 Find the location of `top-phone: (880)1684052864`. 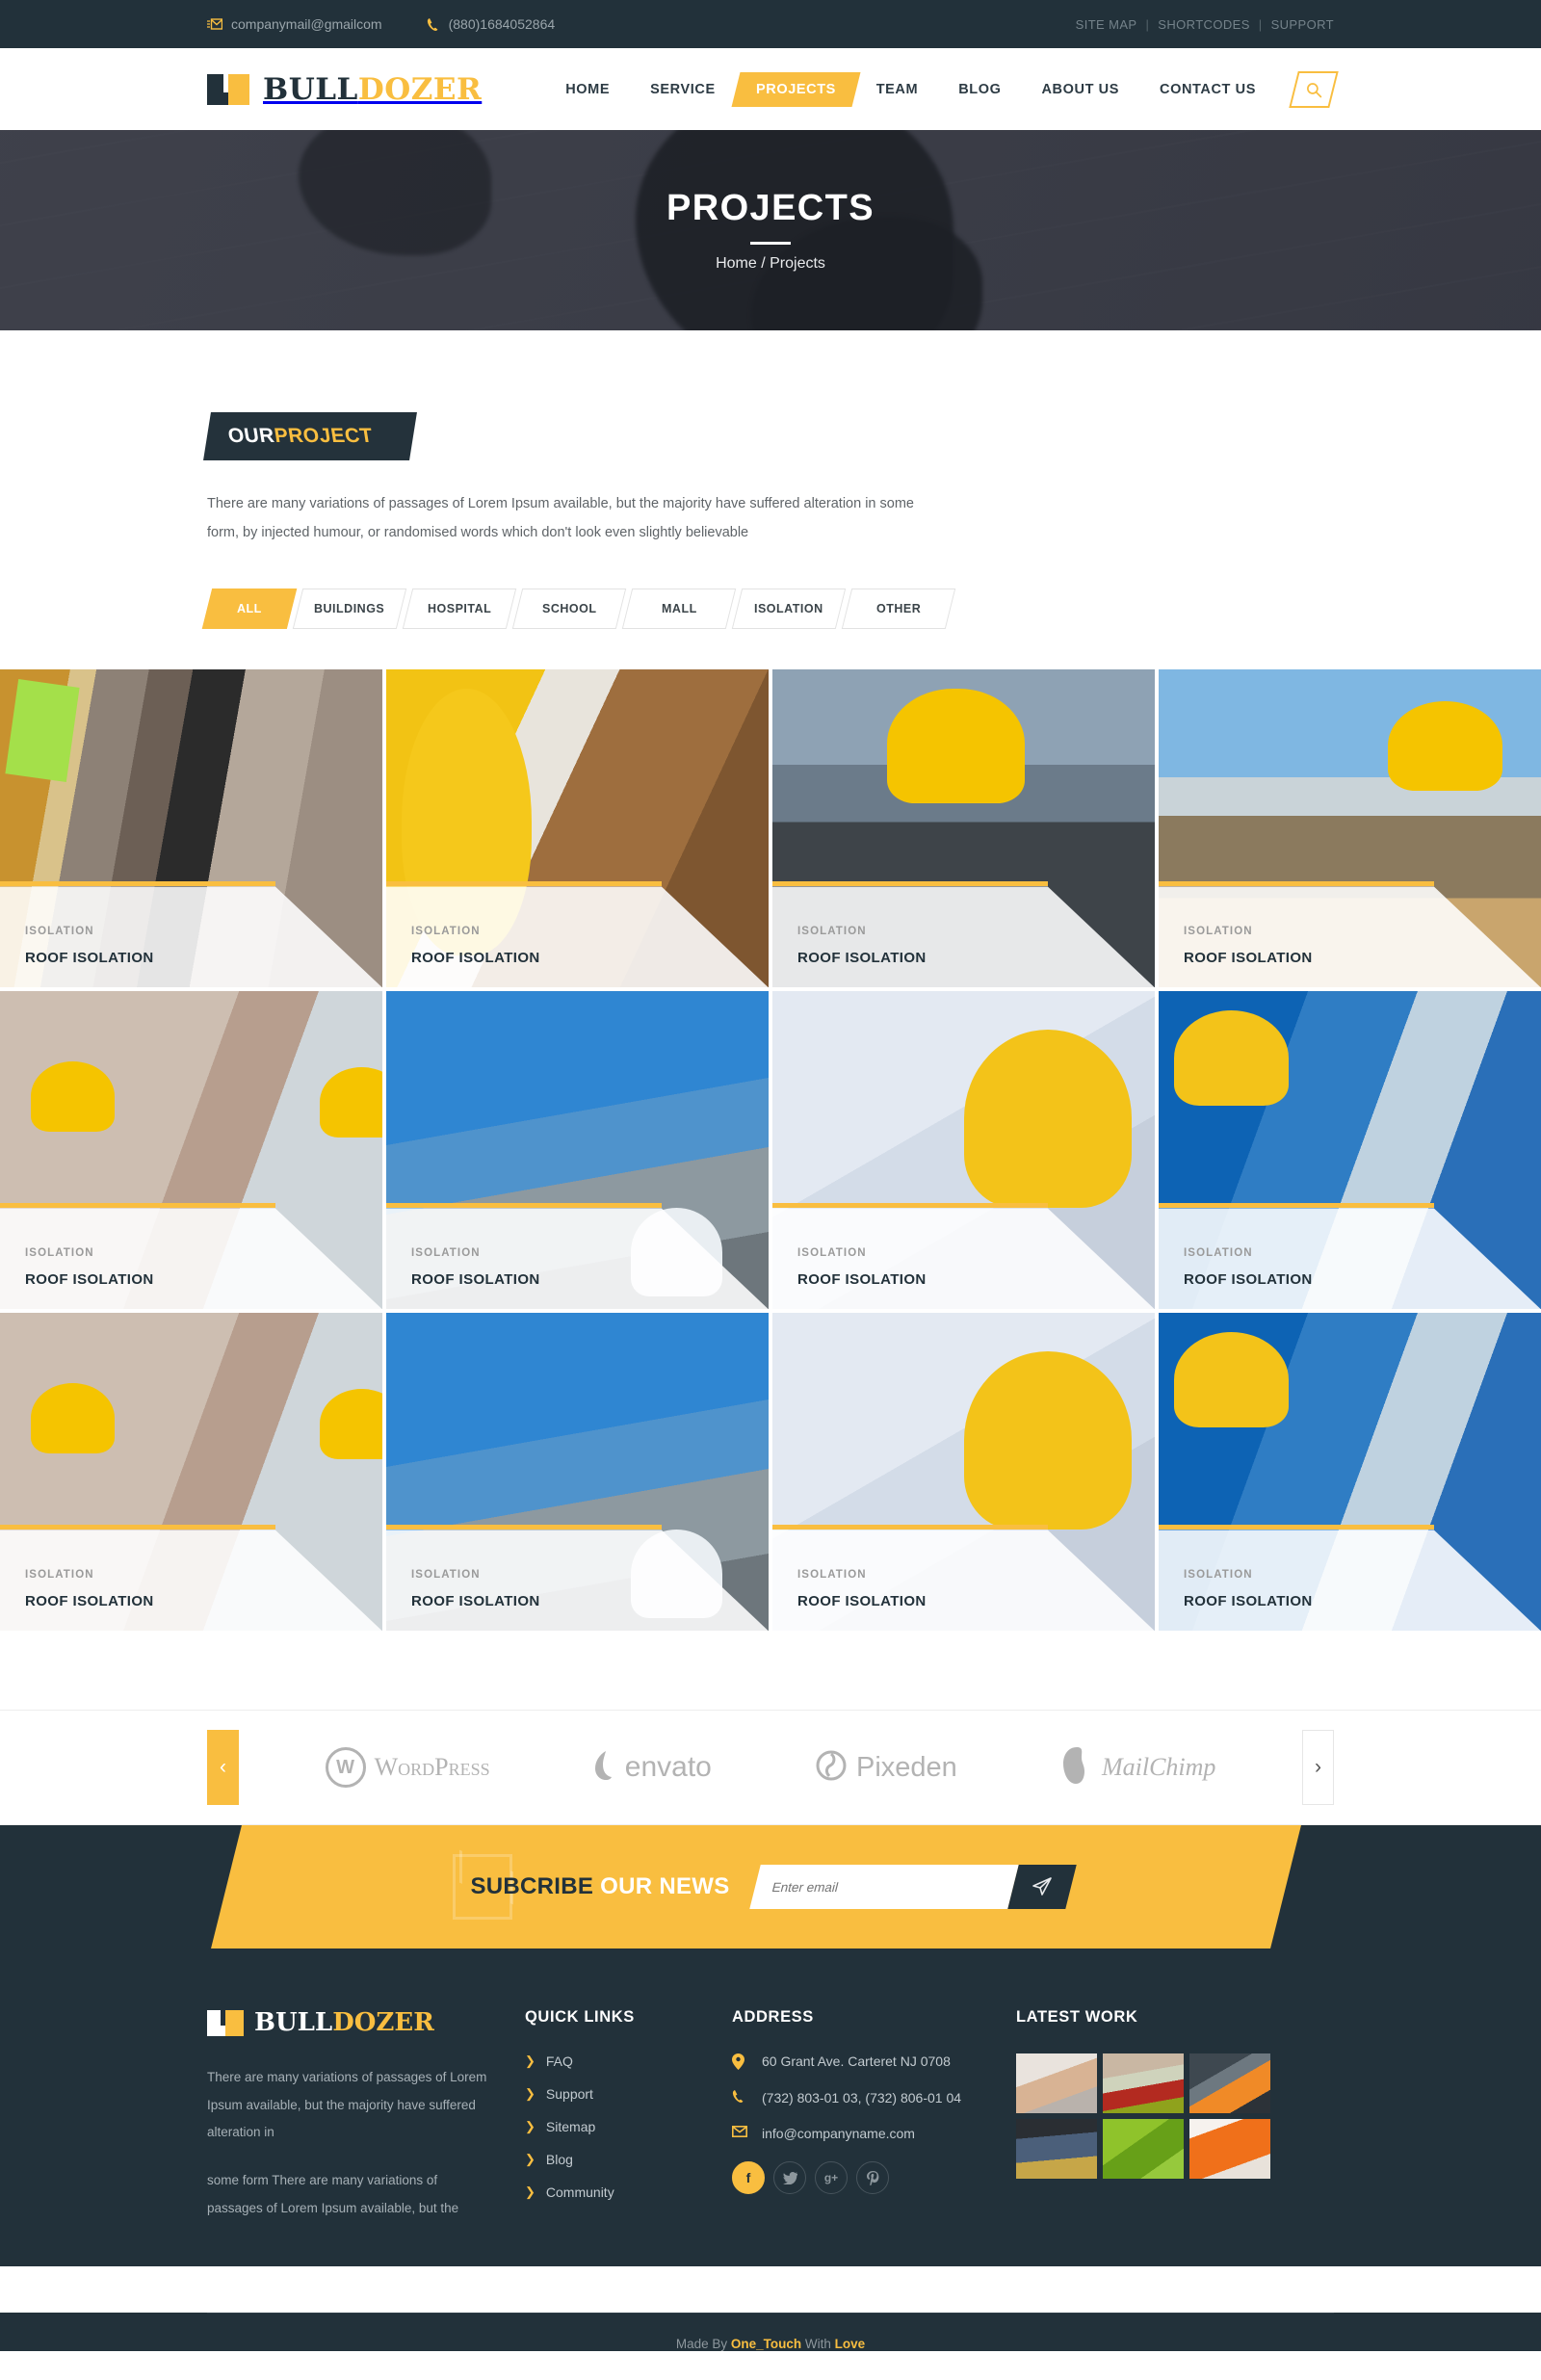

top-phone: (880)1684052864 is located at coordinates (491, 24).